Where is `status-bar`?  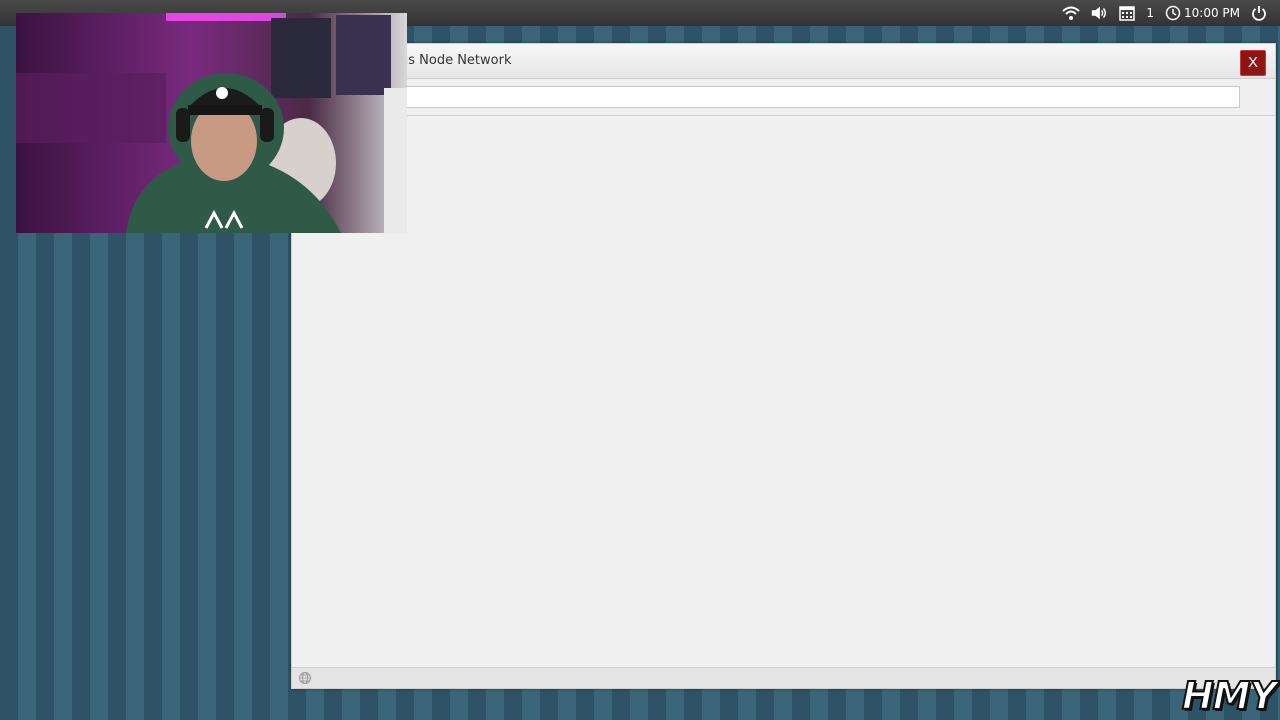 status-bar is located at coordinates (783, 677).